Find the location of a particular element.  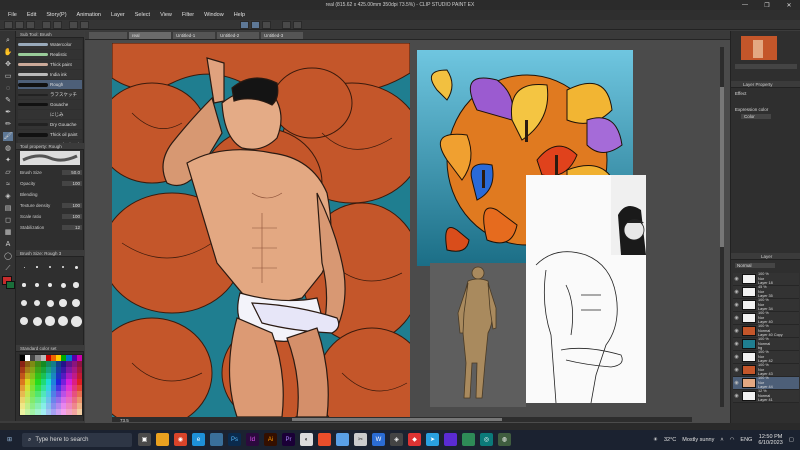

brush-blur: にじみ is located at coordinates (50, 114).